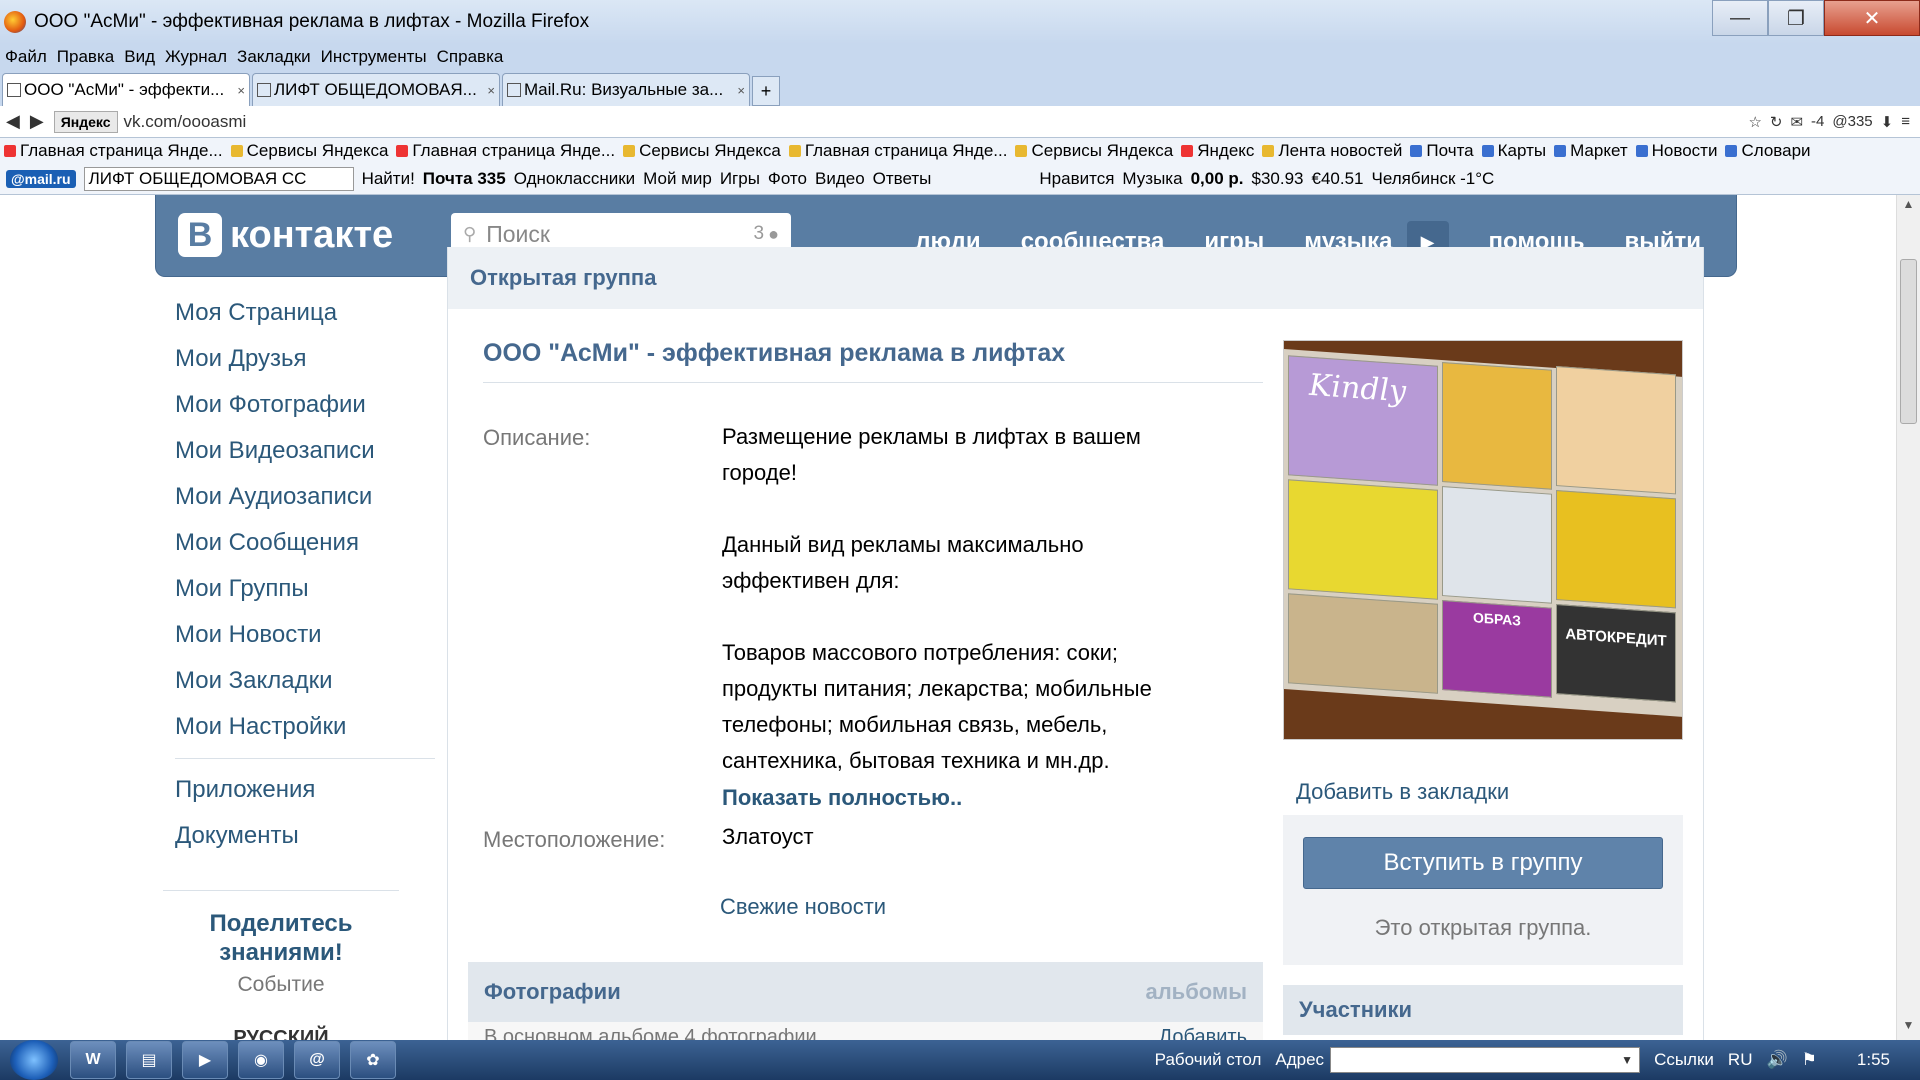  Describe the element at coordinates (310, 497) in the screenshot. I see `sidebar-item-audio: Мои Аудиозаписи` at that location.